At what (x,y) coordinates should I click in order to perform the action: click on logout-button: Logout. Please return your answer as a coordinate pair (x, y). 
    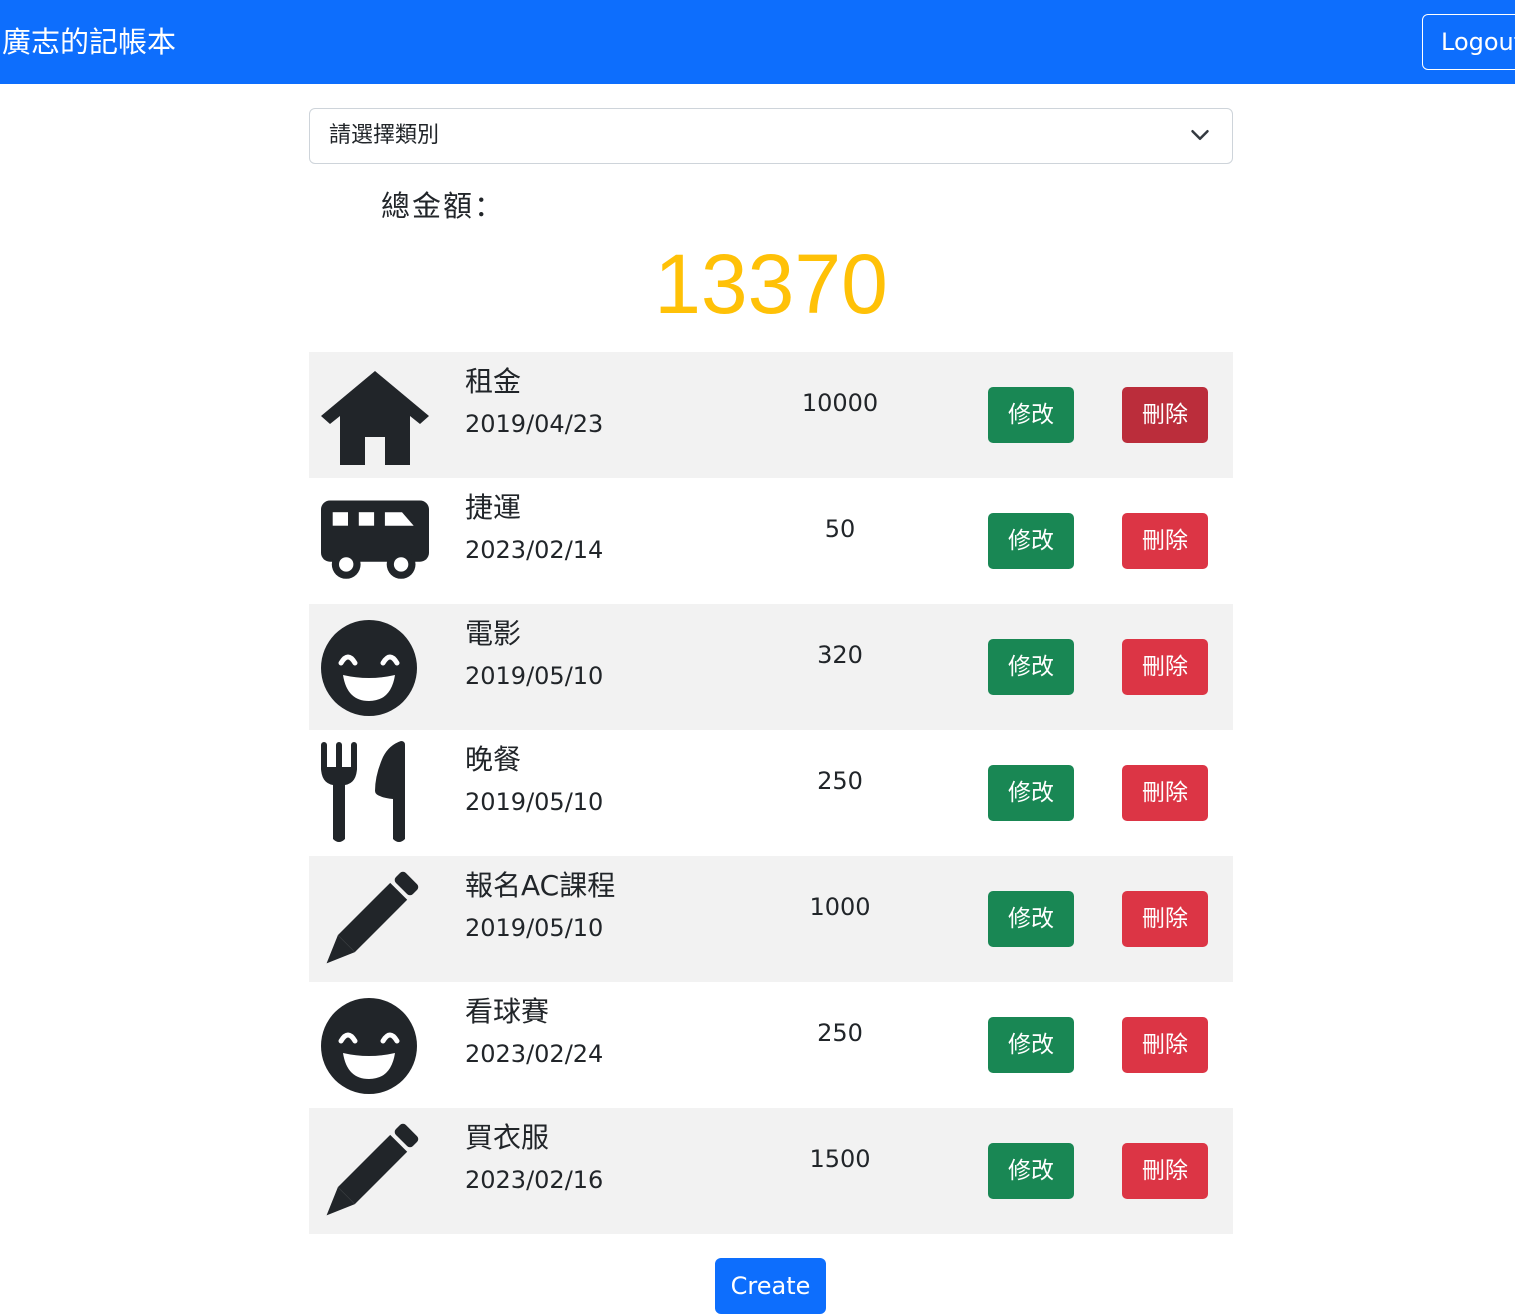
    Looking at the image, I should click on (1468, 42).